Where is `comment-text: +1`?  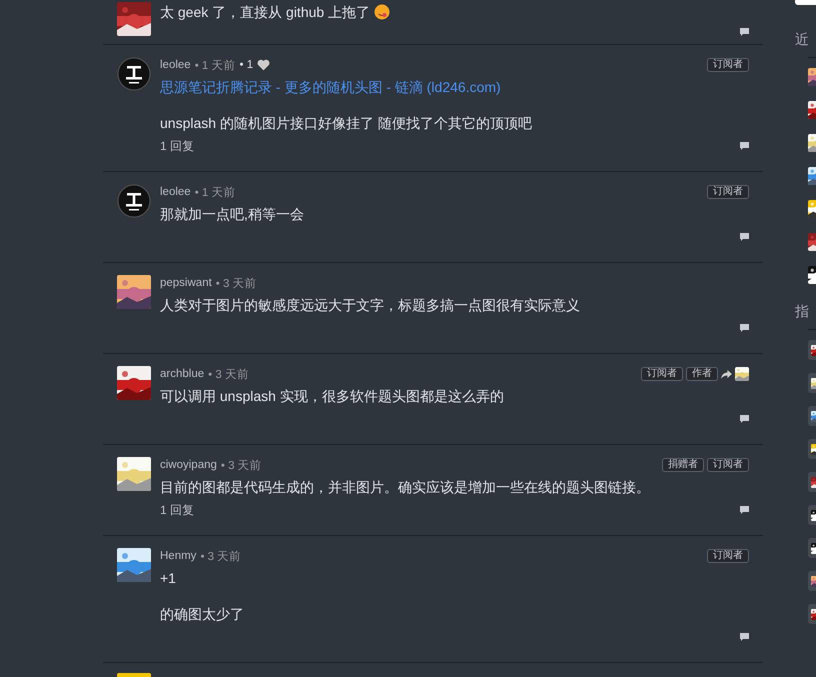 comment-text: +1 is located at coordinates (168, 578).